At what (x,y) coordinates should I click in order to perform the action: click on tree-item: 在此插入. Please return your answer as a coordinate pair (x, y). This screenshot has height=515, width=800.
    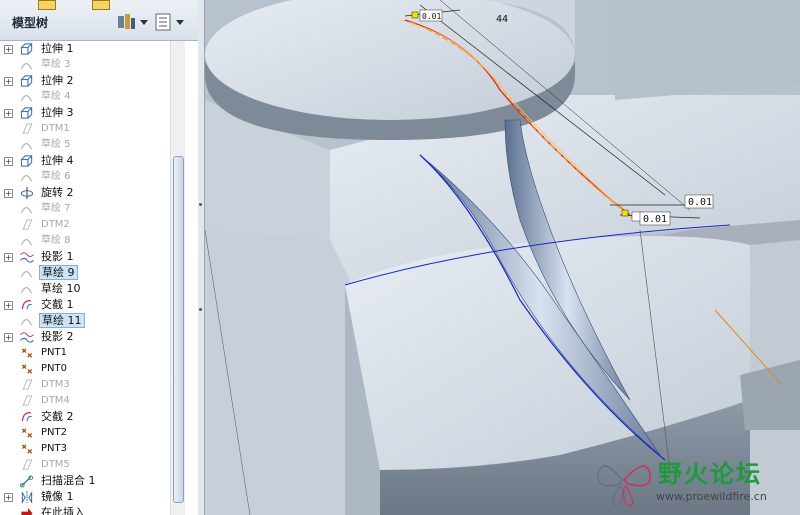
    Looking at the image, I should click on (92, 510).